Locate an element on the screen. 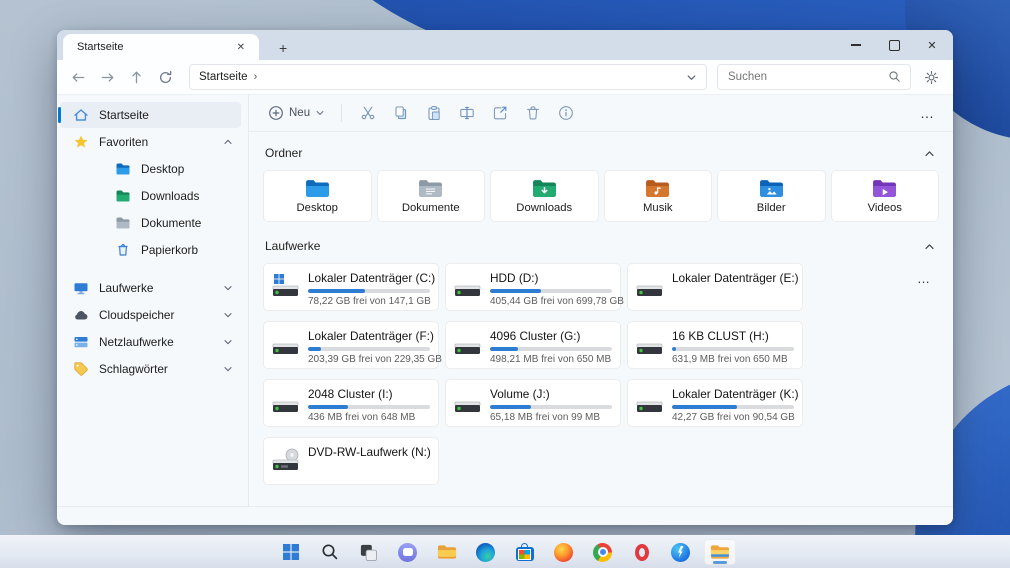 The height and width of the screenshot is (568, 1010). sidebar-item-papierkorb: Papierkorb is located at coordinates (150, 250).